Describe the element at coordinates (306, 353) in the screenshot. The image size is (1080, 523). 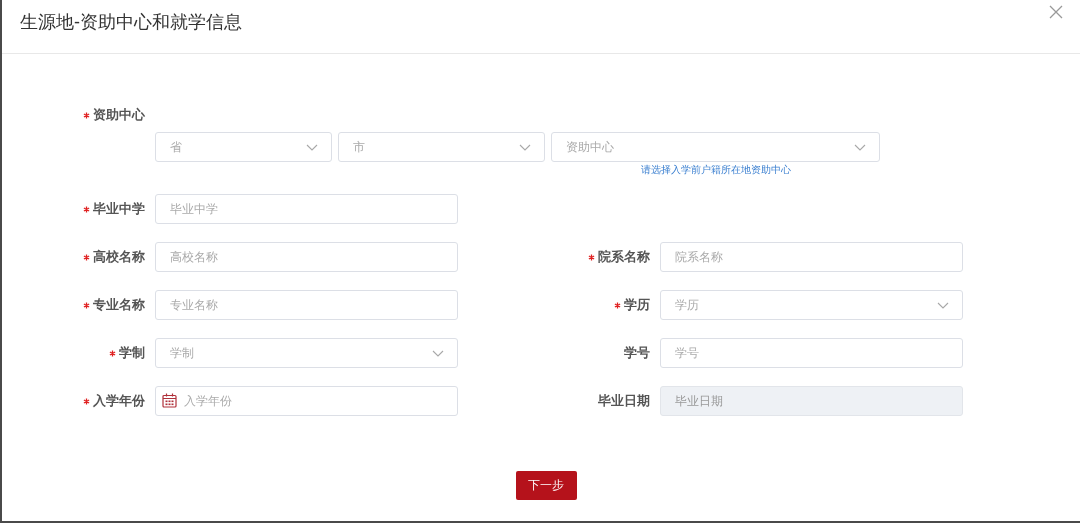
I see `select-field: 学制` at that location.